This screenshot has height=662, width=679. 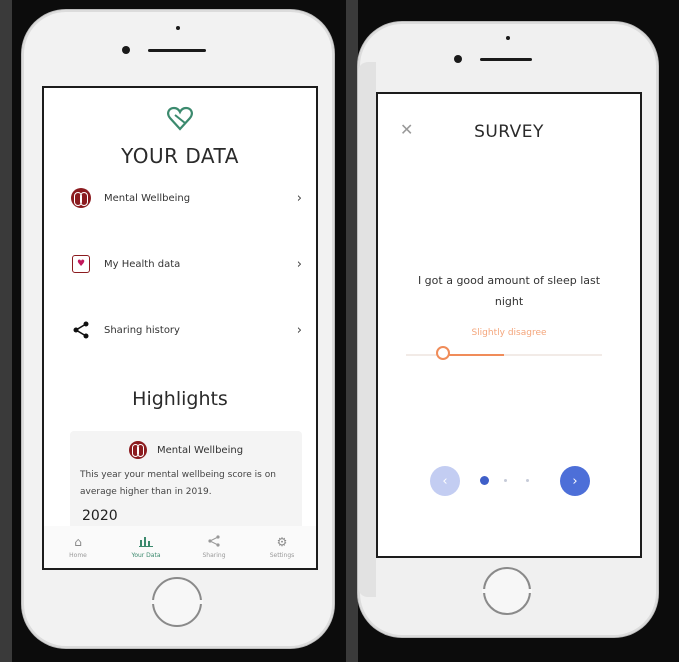 I want to click on menu-item-label: My Health data, so click(x=142, y=264).